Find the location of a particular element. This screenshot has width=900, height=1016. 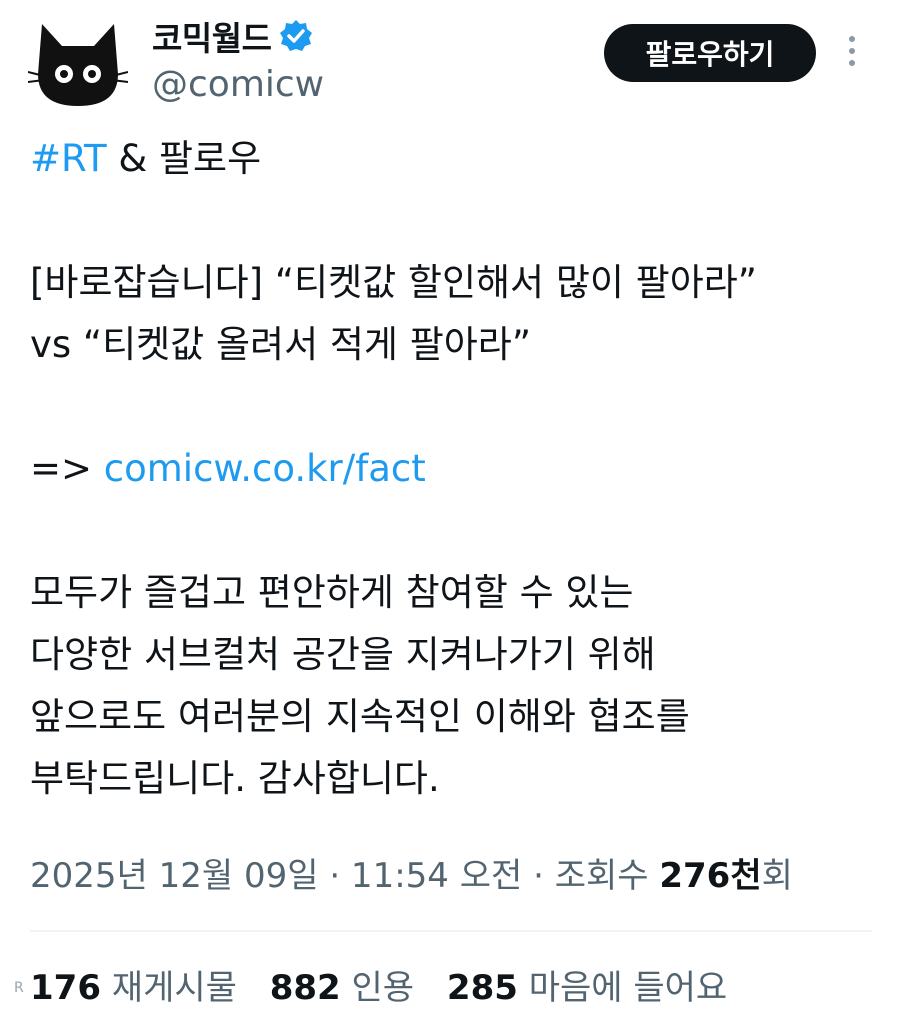

repost-count: 176 is located at coordinates (65, 988).